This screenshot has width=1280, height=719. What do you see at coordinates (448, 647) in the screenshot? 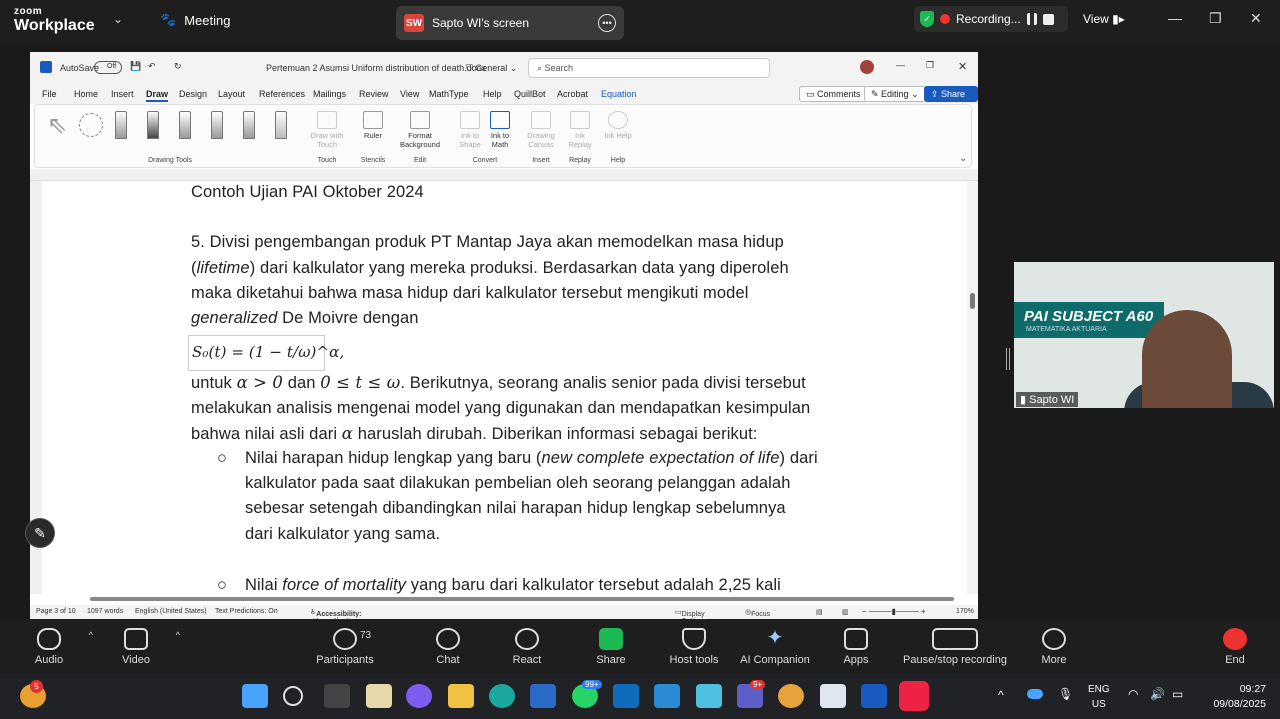
I see `chat-button: Chat` at bounding box center [448, 647].